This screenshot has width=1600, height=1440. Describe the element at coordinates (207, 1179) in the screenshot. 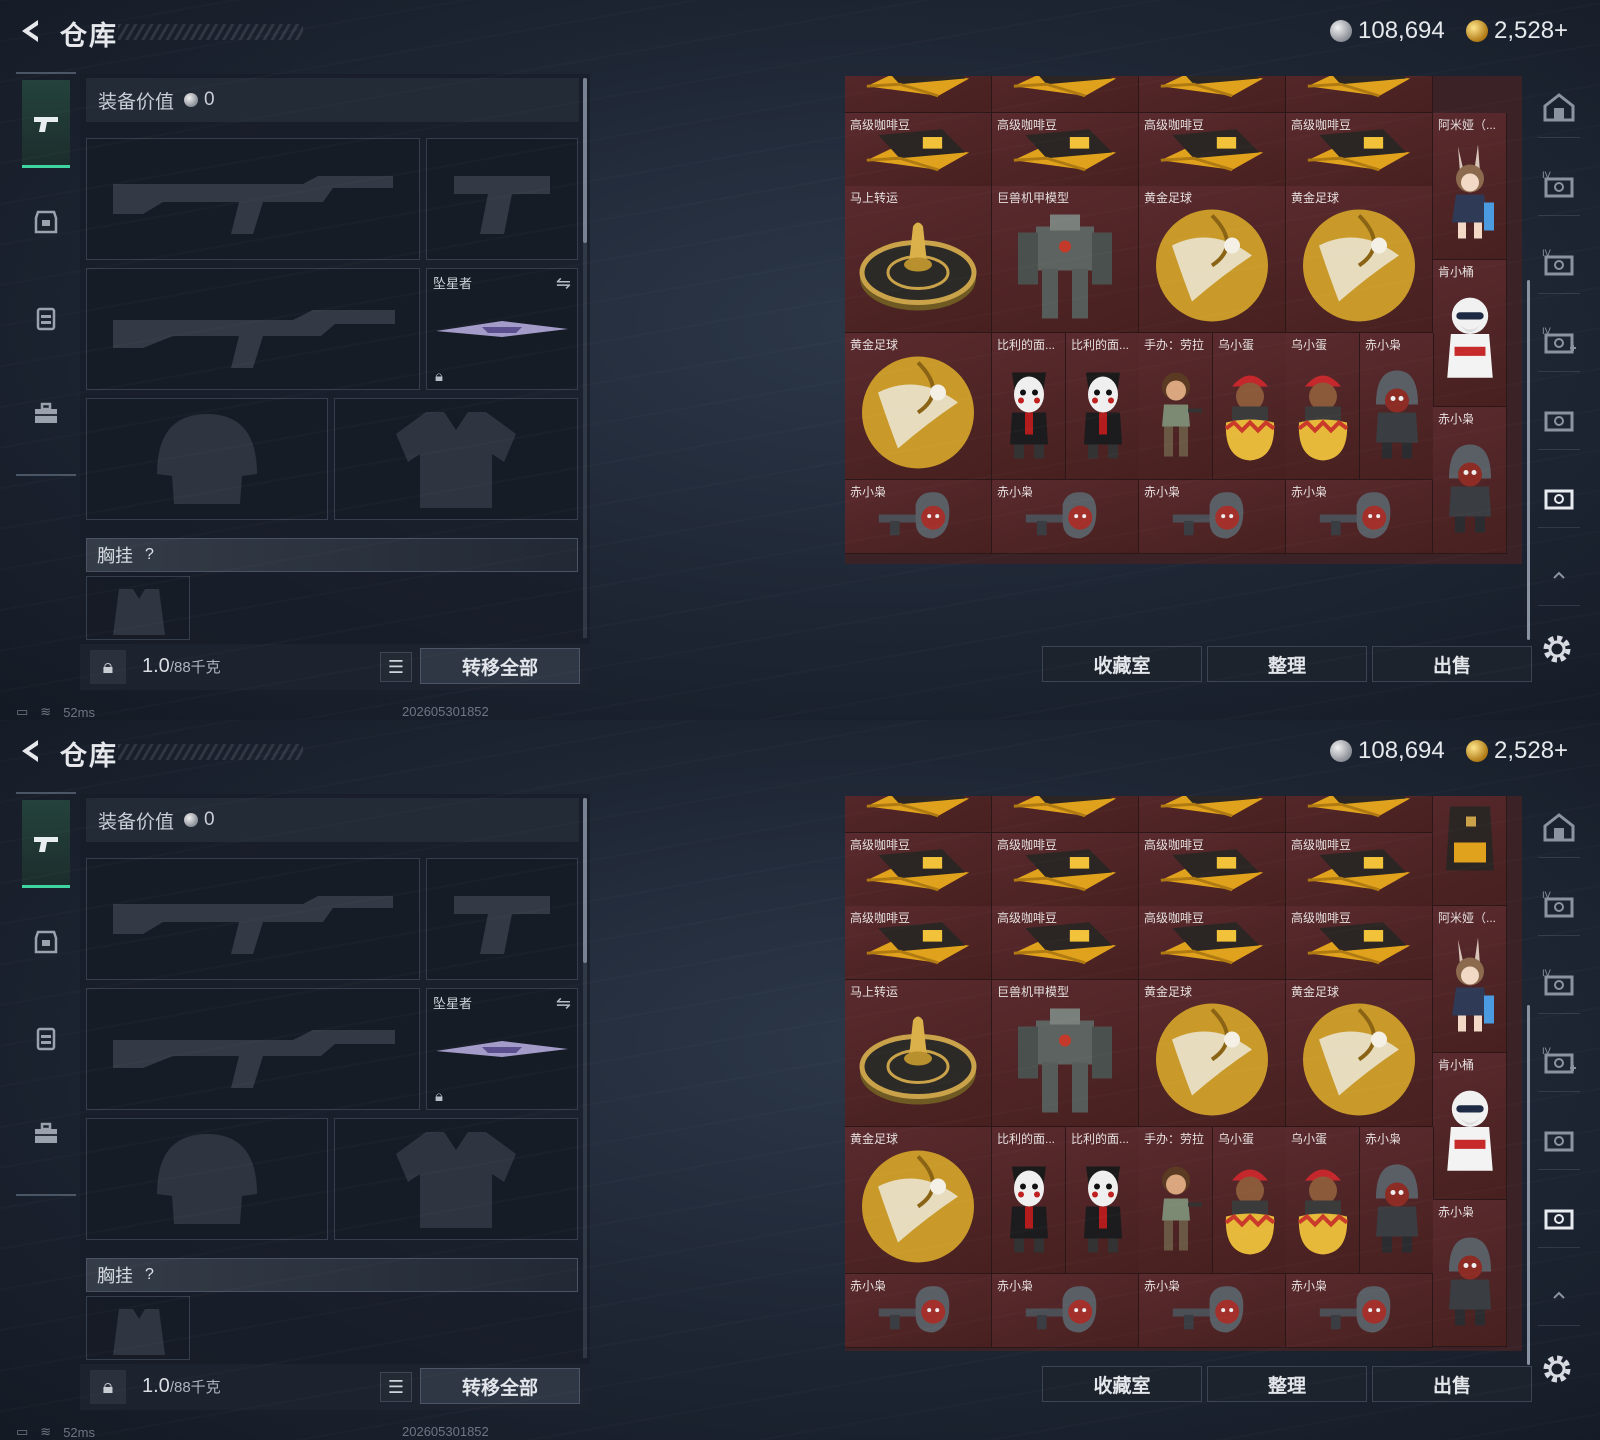

I see `helmet-slot` at that location.